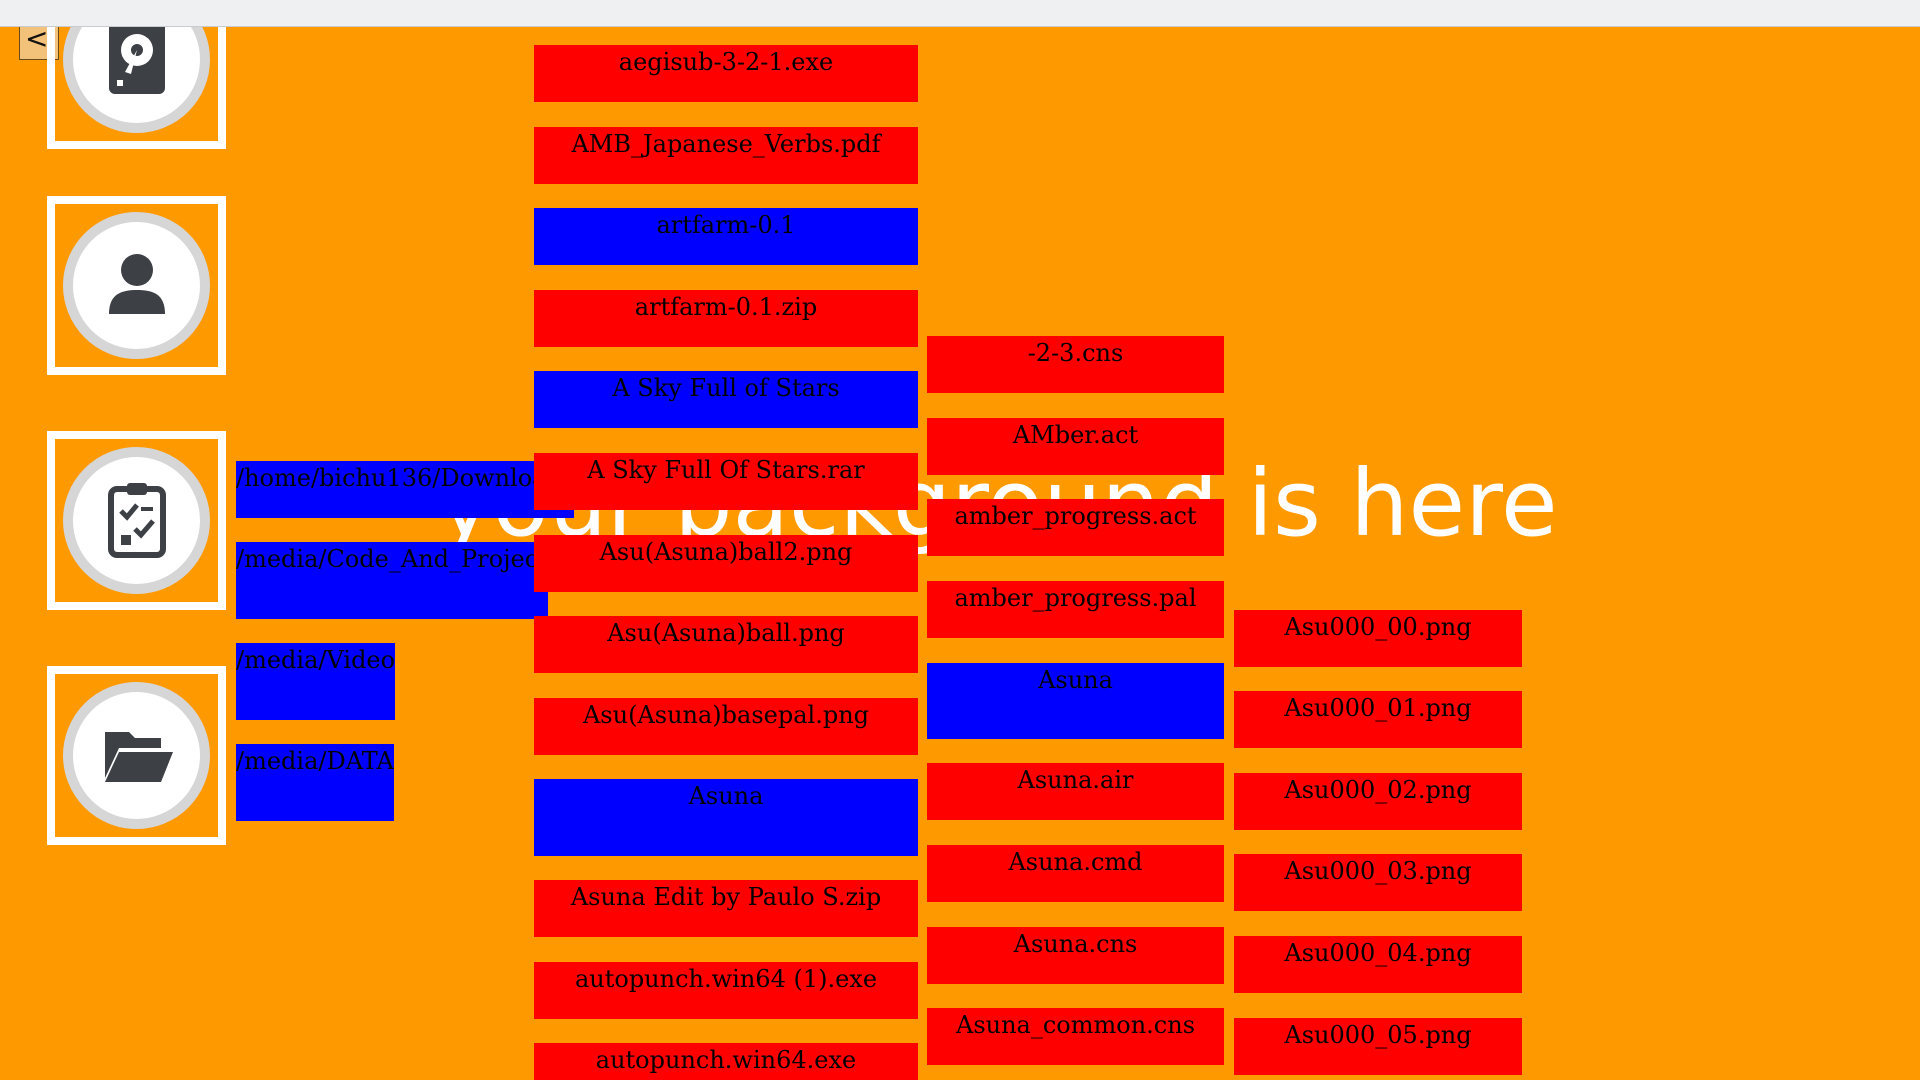 The width and height of the screenshot is (1920, 1080). I want to click on list-item: Asu(Asuna)basepal.png, so click(726, 726).